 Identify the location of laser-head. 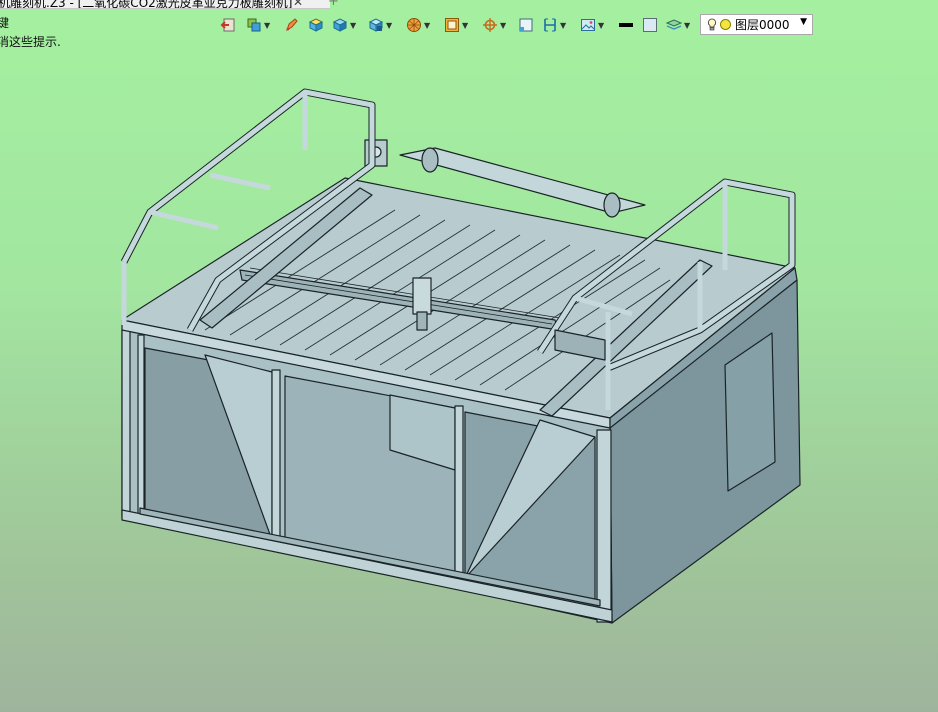
(422, 296).